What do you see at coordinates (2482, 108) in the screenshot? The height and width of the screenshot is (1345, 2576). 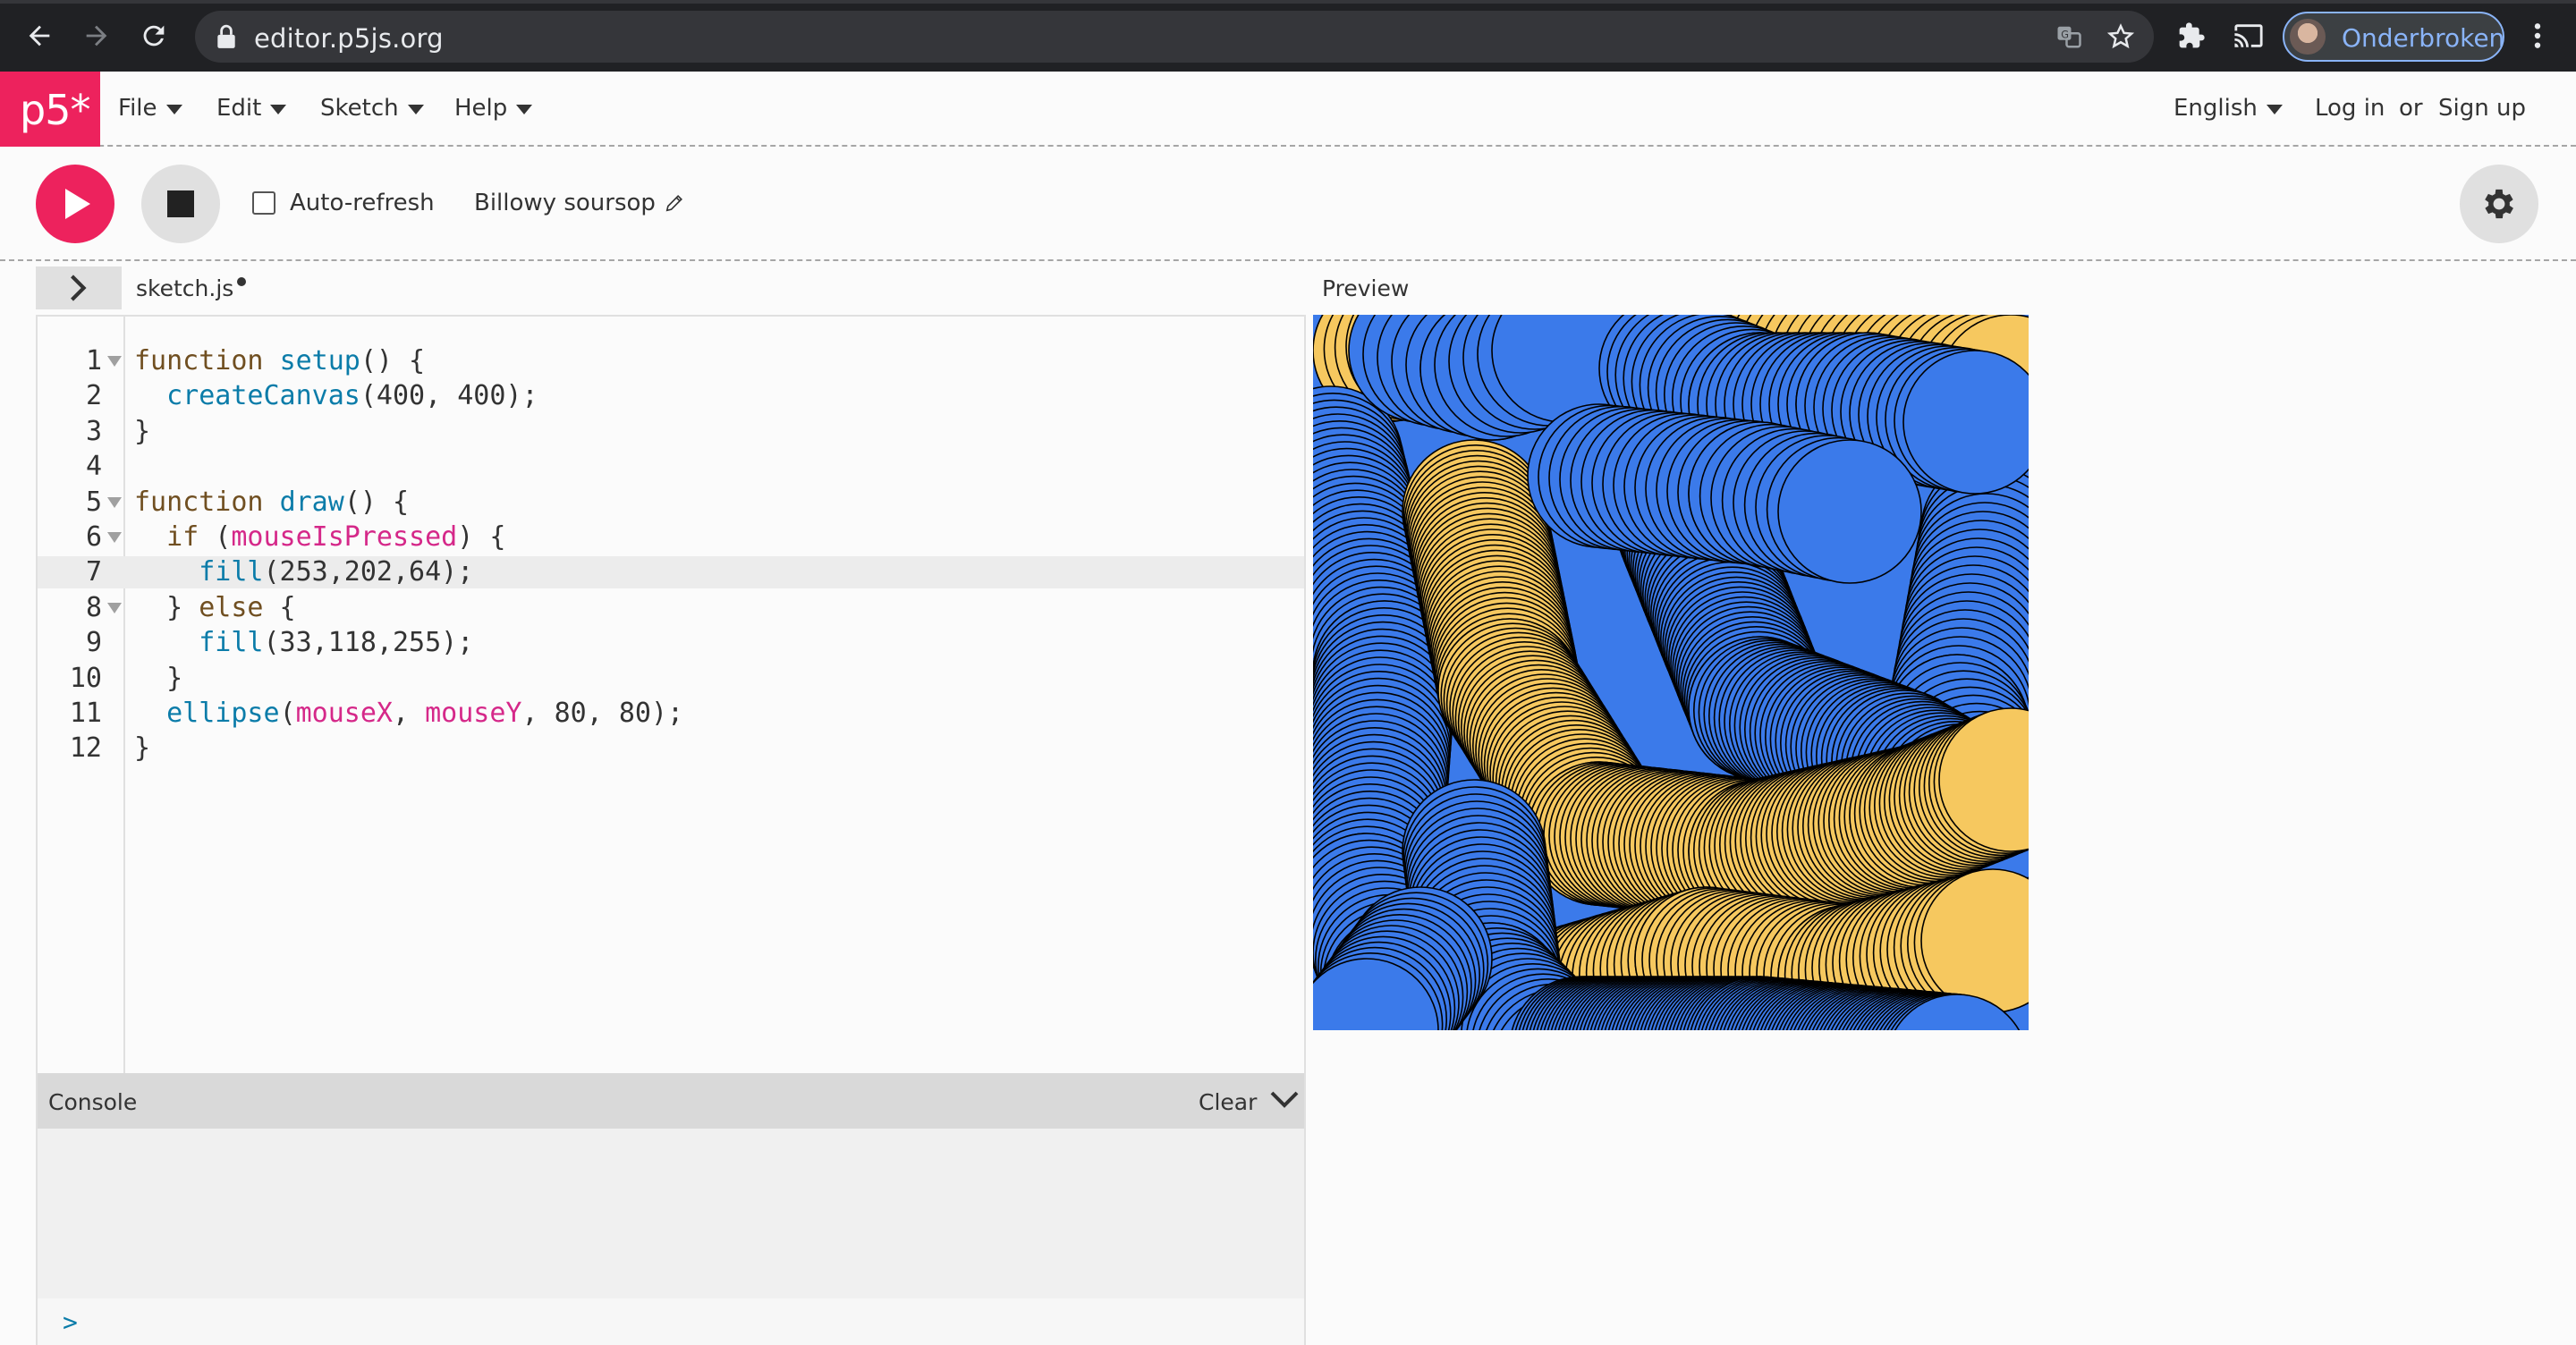 I see `signup-link: Sign up` at bounding box center [2482, 108].